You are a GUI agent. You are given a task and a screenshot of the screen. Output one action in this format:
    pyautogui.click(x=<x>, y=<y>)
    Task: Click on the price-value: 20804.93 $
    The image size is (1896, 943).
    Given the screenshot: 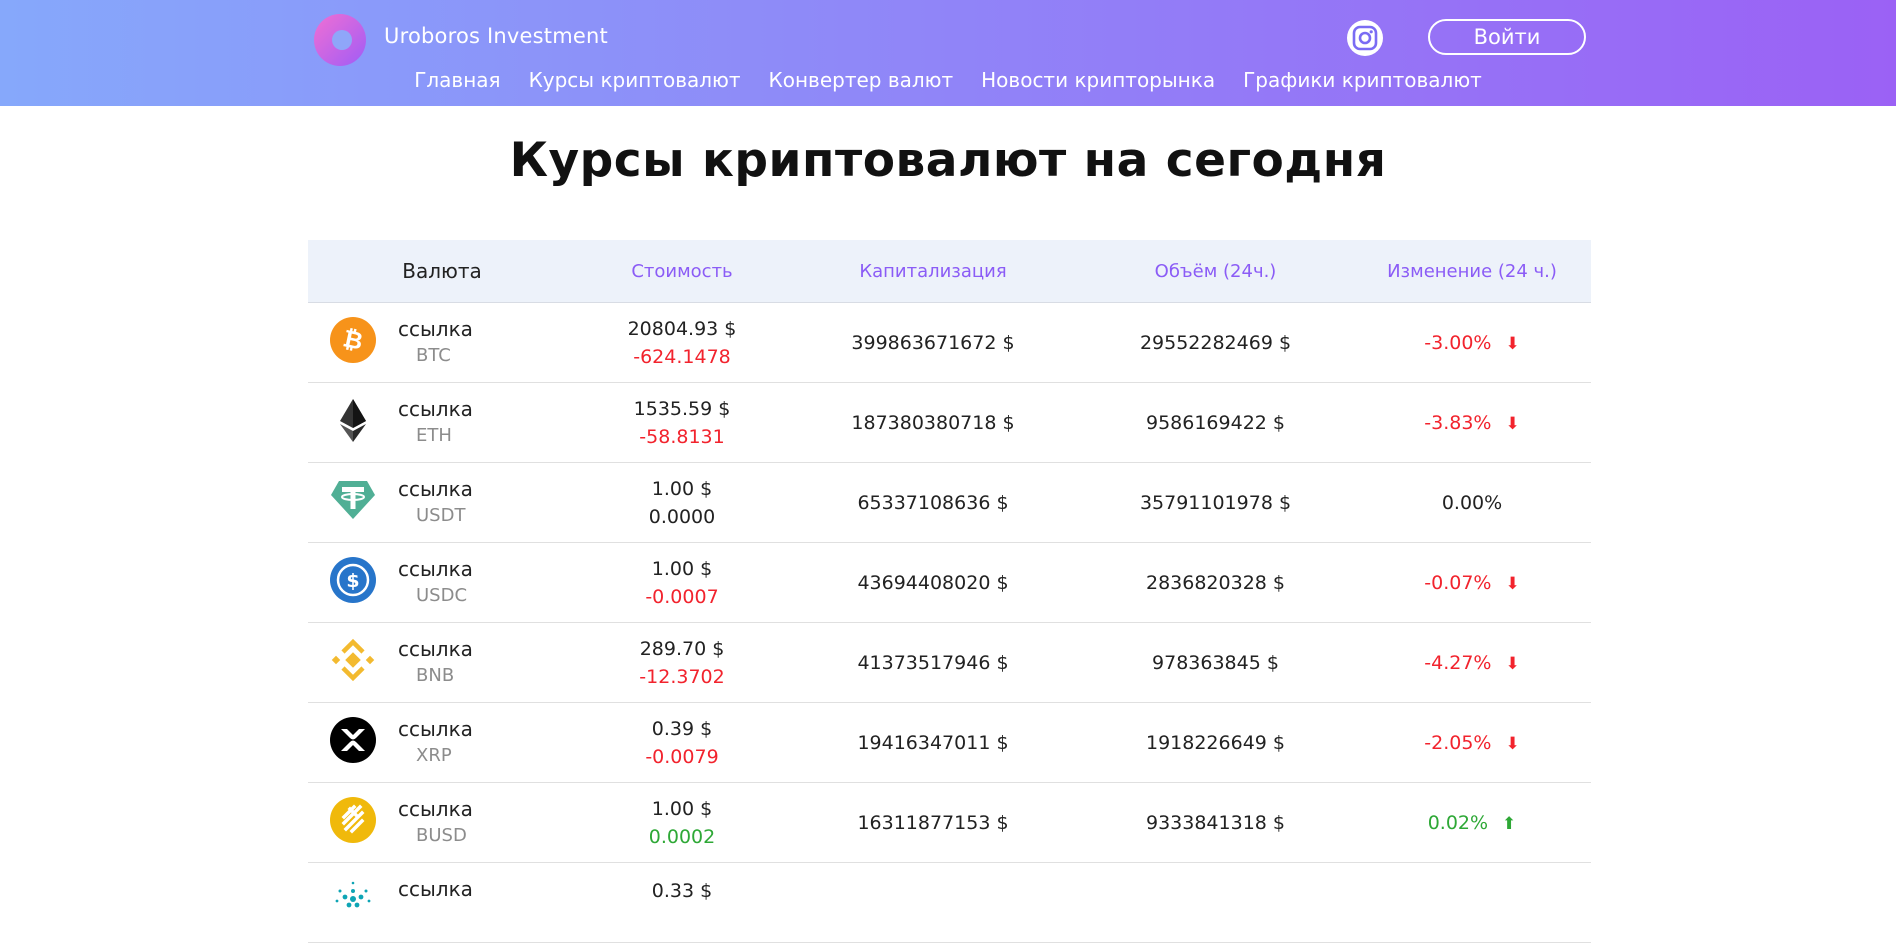 What is the action you would take?
    pyautogui.click(x=682, y=328)
    